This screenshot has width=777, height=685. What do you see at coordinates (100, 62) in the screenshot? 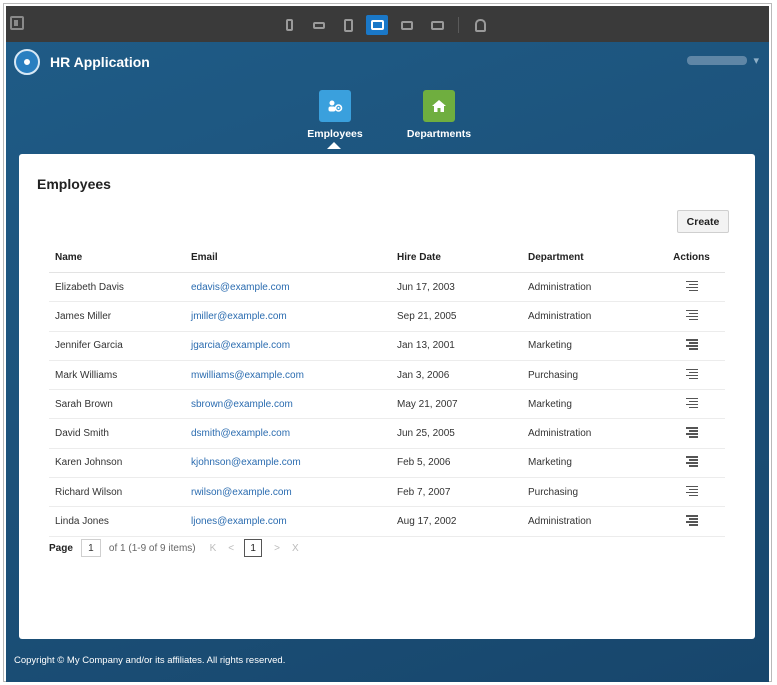
I see `app-title: HR Application` at bounding box center [100, 62].